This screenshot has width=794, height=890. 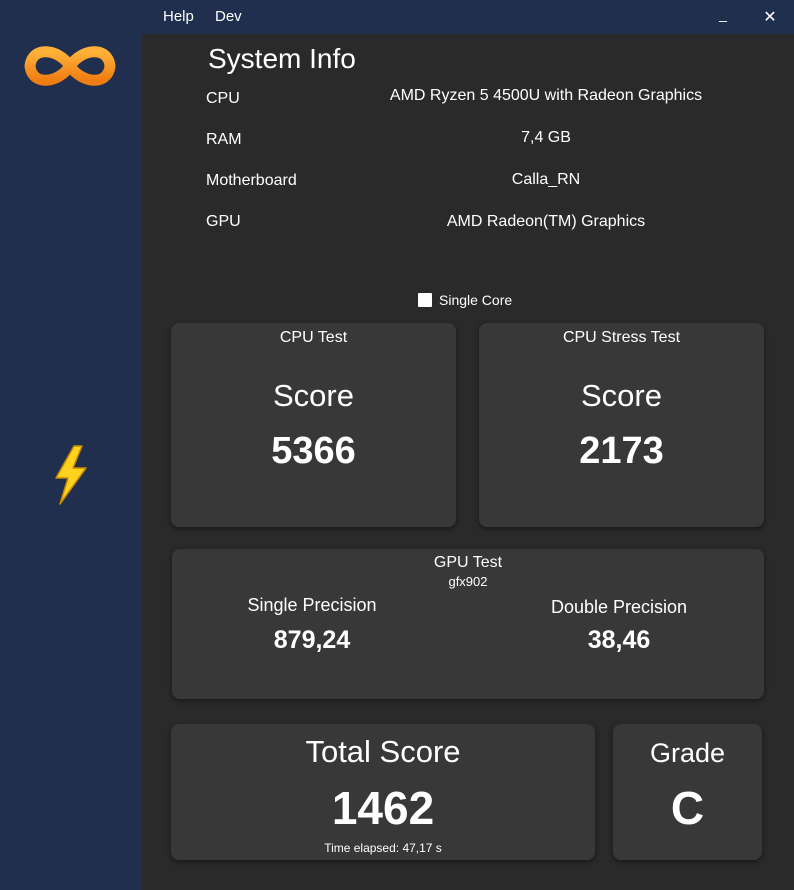 I want to click on grade-value: C, so click(x=687, y=808).